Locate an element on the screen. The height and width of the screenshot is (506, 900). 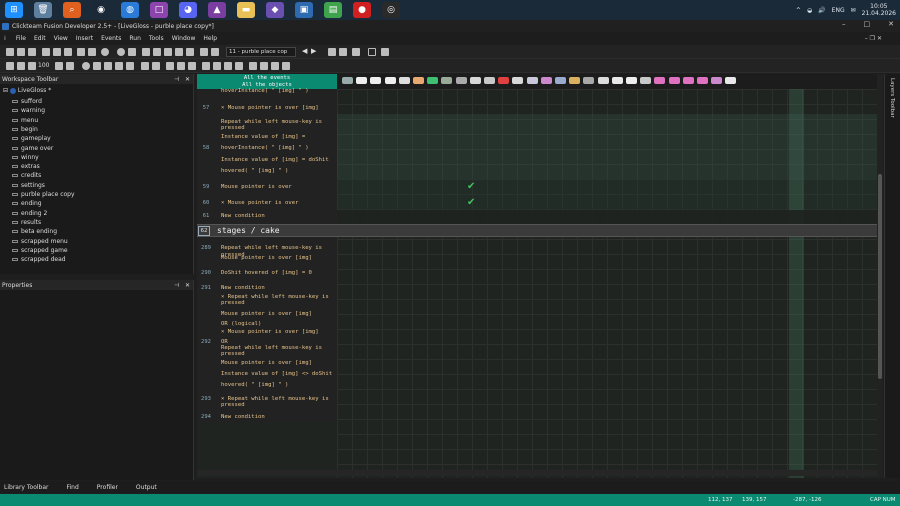
windows-start-icon: ⊞ is located at coordinates (14, 10).